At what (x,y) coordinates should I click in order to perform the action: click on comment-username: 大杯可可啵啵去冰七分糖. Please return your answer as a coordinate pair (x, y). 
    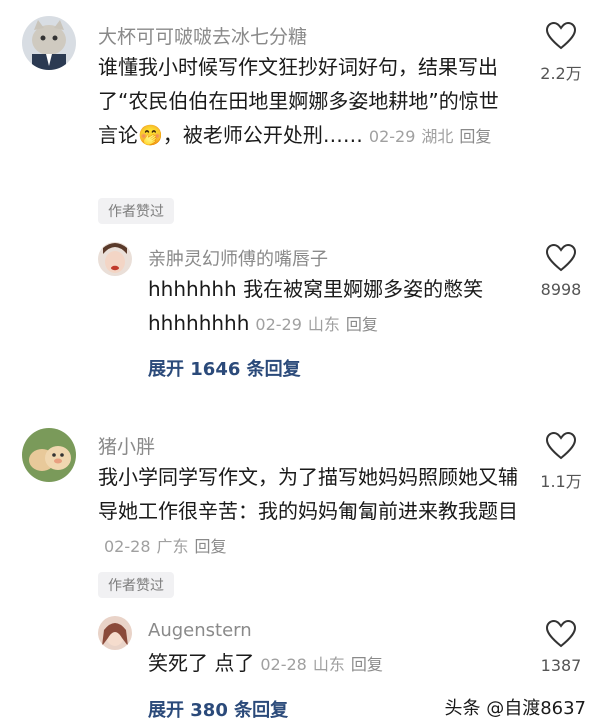
    Looking at the image, I should click on (202, 35).